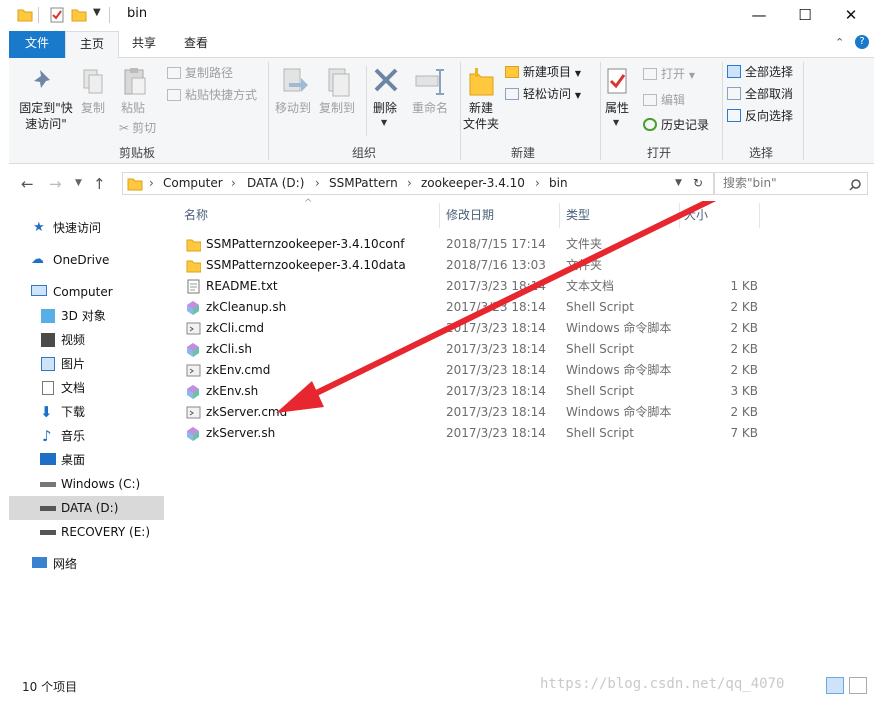 This screenshot has width=882, height=705. What do you see at coordinates (363, 183) in the screenshot?
I see `crumb-ssmpattern: SSMPattern` at bounding box center [363, 183].